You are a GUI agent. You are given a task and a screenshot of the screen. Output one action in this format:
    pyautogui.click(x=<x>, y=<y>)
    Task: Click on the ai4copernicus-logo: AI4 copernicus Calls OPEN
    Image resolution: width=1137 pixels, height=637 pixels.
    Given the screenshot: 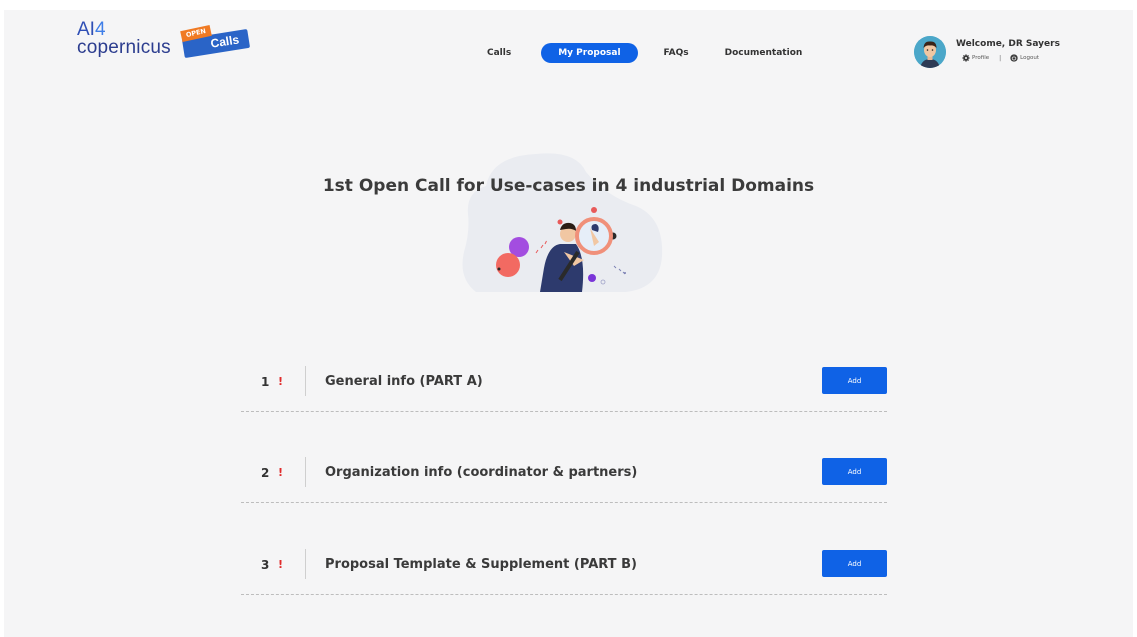 What is the action you would take?
    pyautogui.click(x=167, y=43)
    